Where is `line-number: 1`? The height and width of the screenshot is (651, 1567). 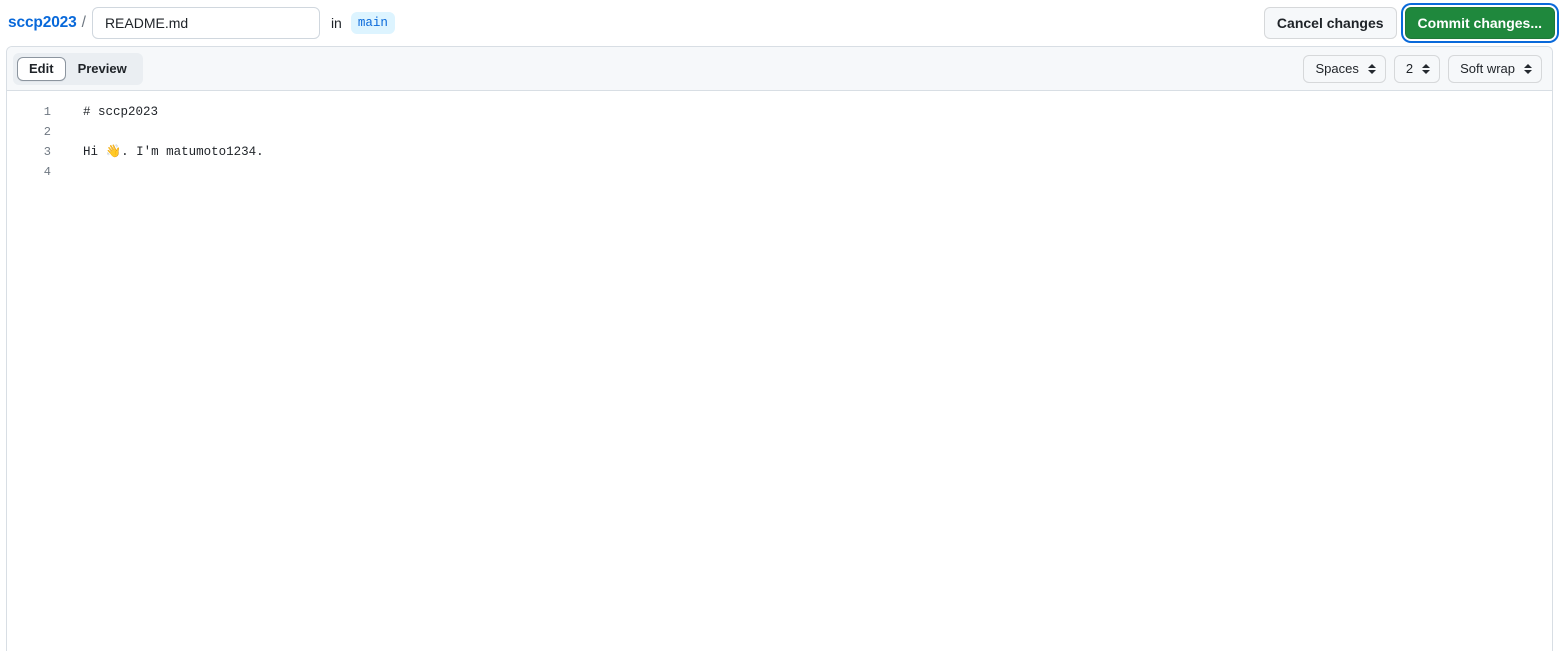
line-number: 1 is located at coordinates (47, 112).